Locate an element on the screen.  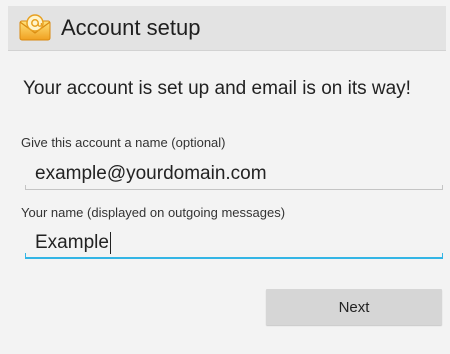
your-name-value-wrap: Example is located at coordinates (73, 243).